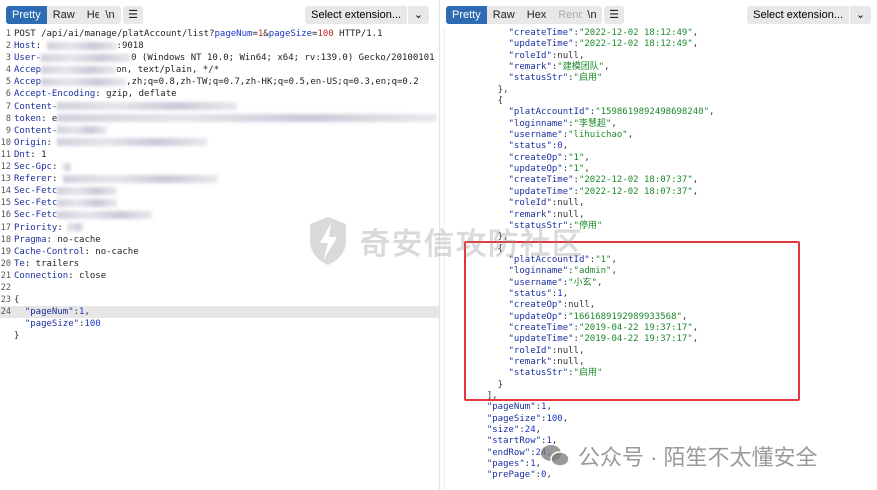  What do you see at coordinates (25, 46) in the screenshot?
I see `code-token: Host` at bounding box center [25, 46].